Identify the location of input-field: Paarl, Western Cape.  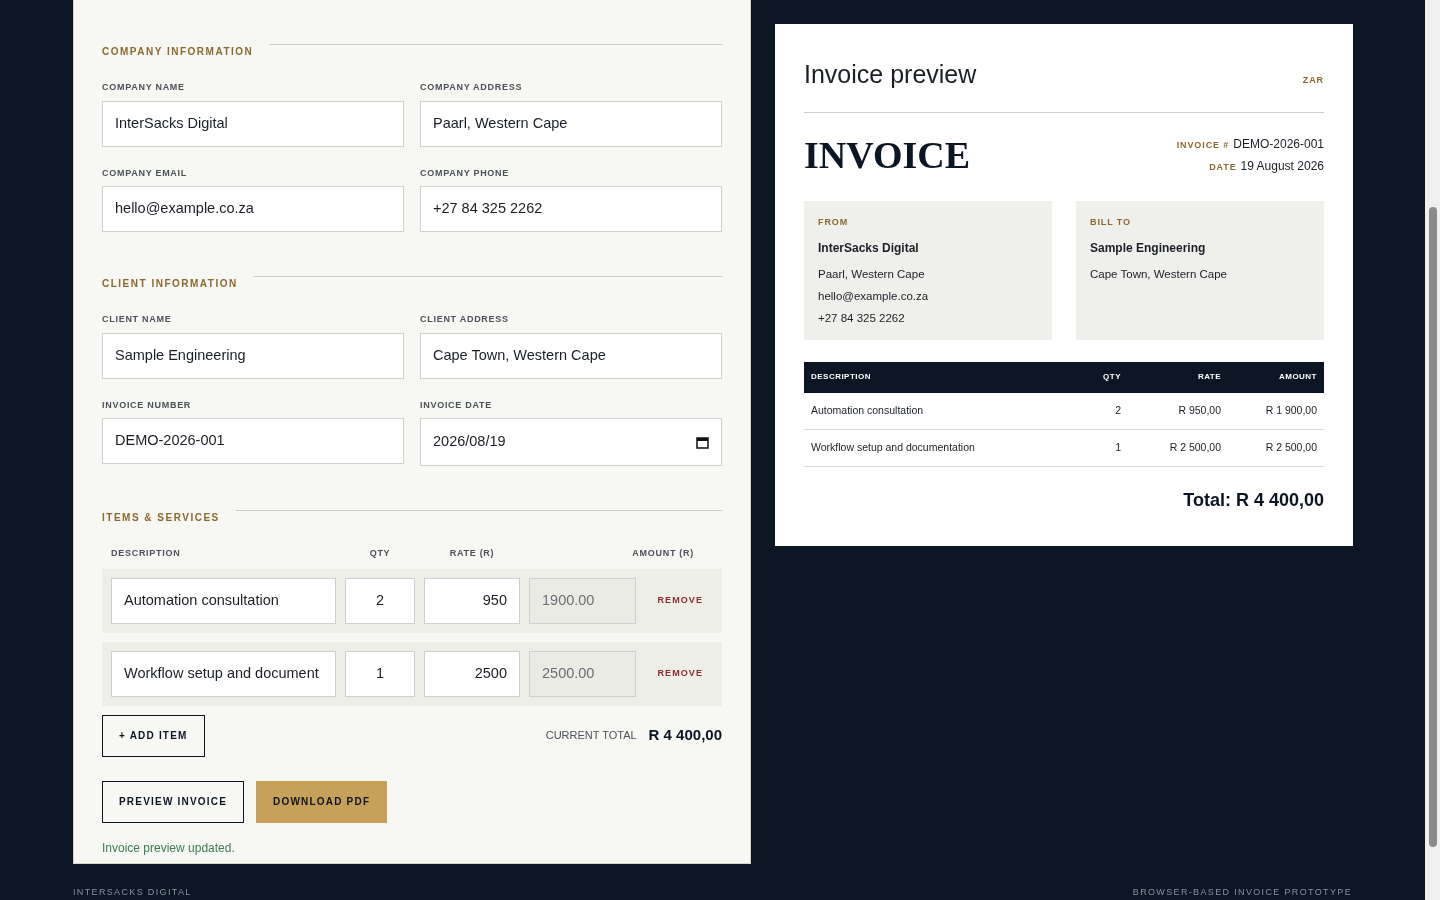
(571, 123).